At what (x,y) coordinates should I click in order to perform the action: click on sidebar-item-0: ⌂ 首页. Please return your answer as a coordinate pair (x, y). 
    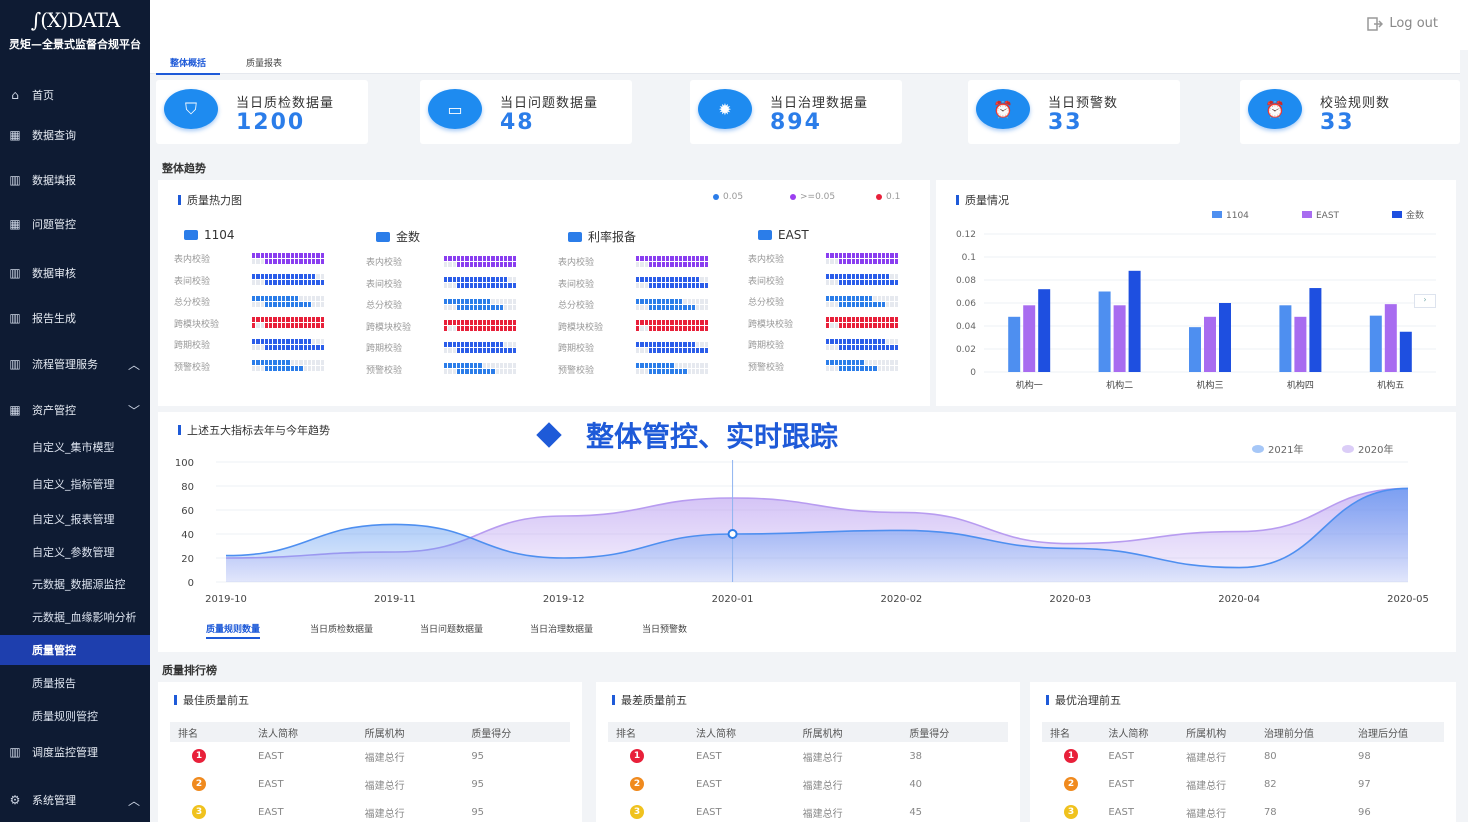
    Looking at the image, I should click on (75, 95).